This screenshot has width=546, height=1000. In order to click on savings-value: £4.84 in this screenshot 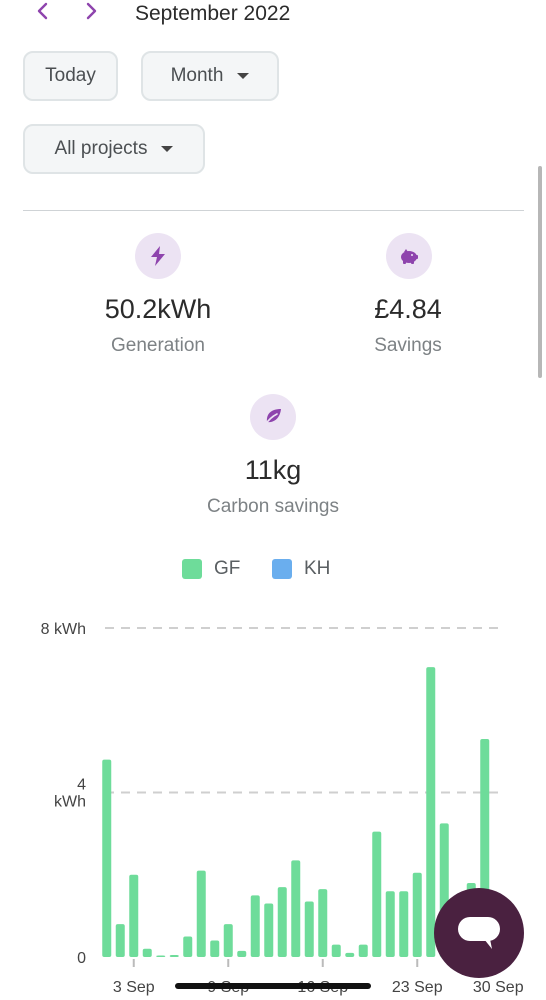, I will do `click(408, 309)`.